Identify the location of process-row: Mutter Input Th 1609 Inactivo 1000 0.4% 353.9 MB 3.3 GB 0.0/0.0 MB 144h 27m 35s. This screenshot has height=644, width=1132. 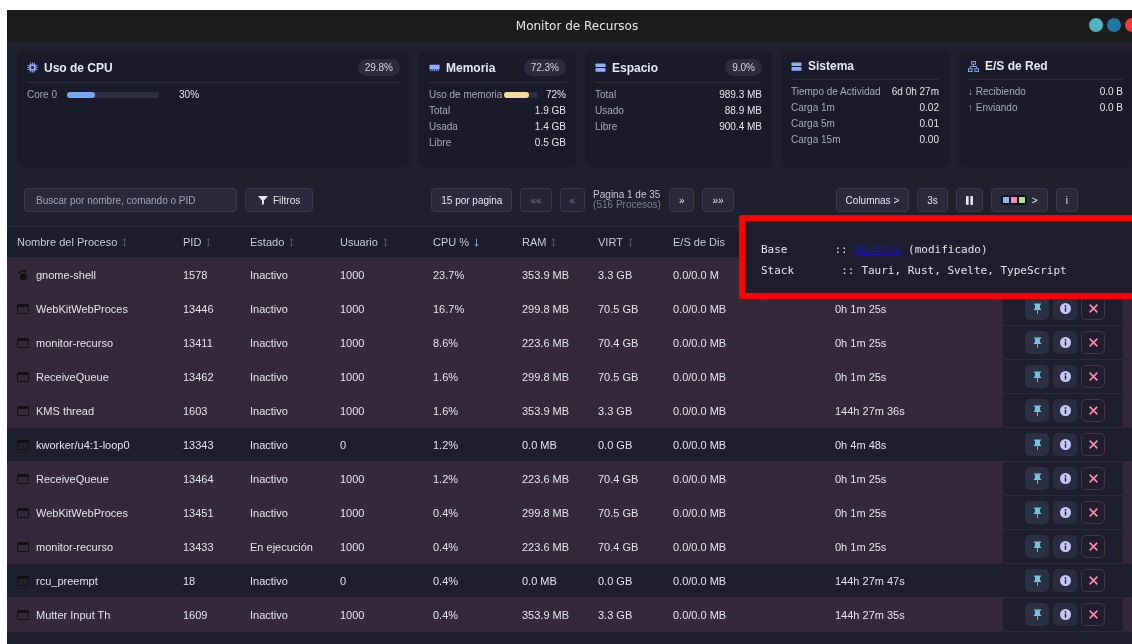
(569, 615).